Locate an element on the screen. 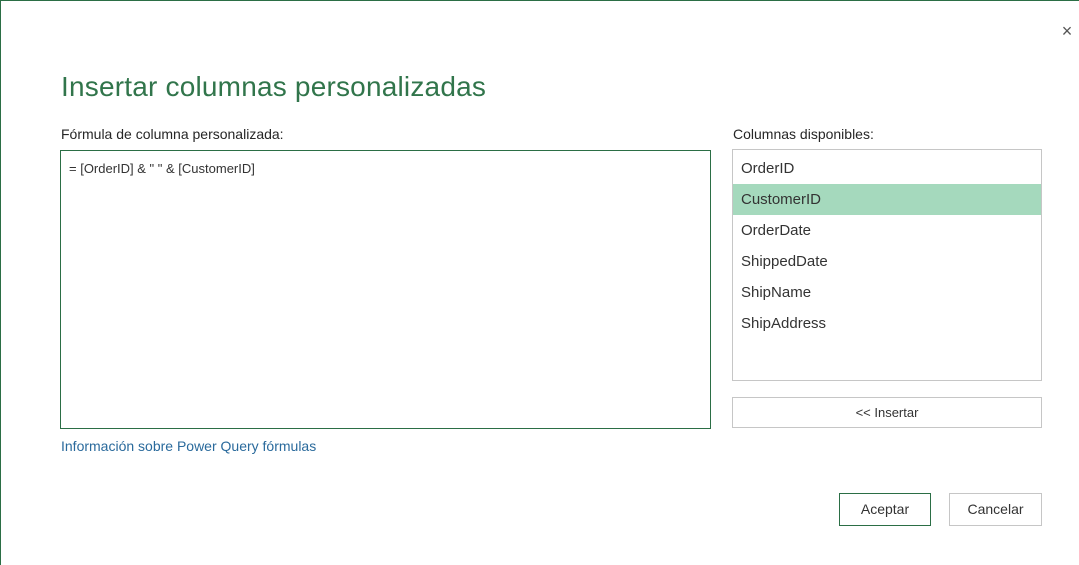 This screenshot has width=1079, height=565. close-icon: × is located at coordinates (1067, 31).